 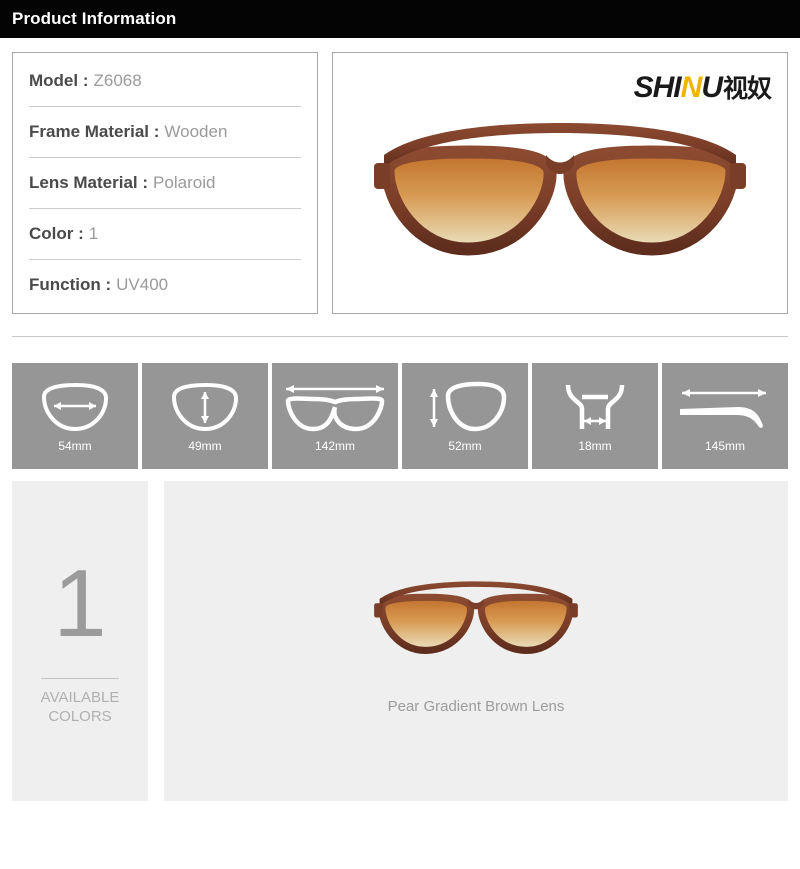 I want to click on available-colors-caption: AVAILABLE COLORS, so click(x=80, y=708).